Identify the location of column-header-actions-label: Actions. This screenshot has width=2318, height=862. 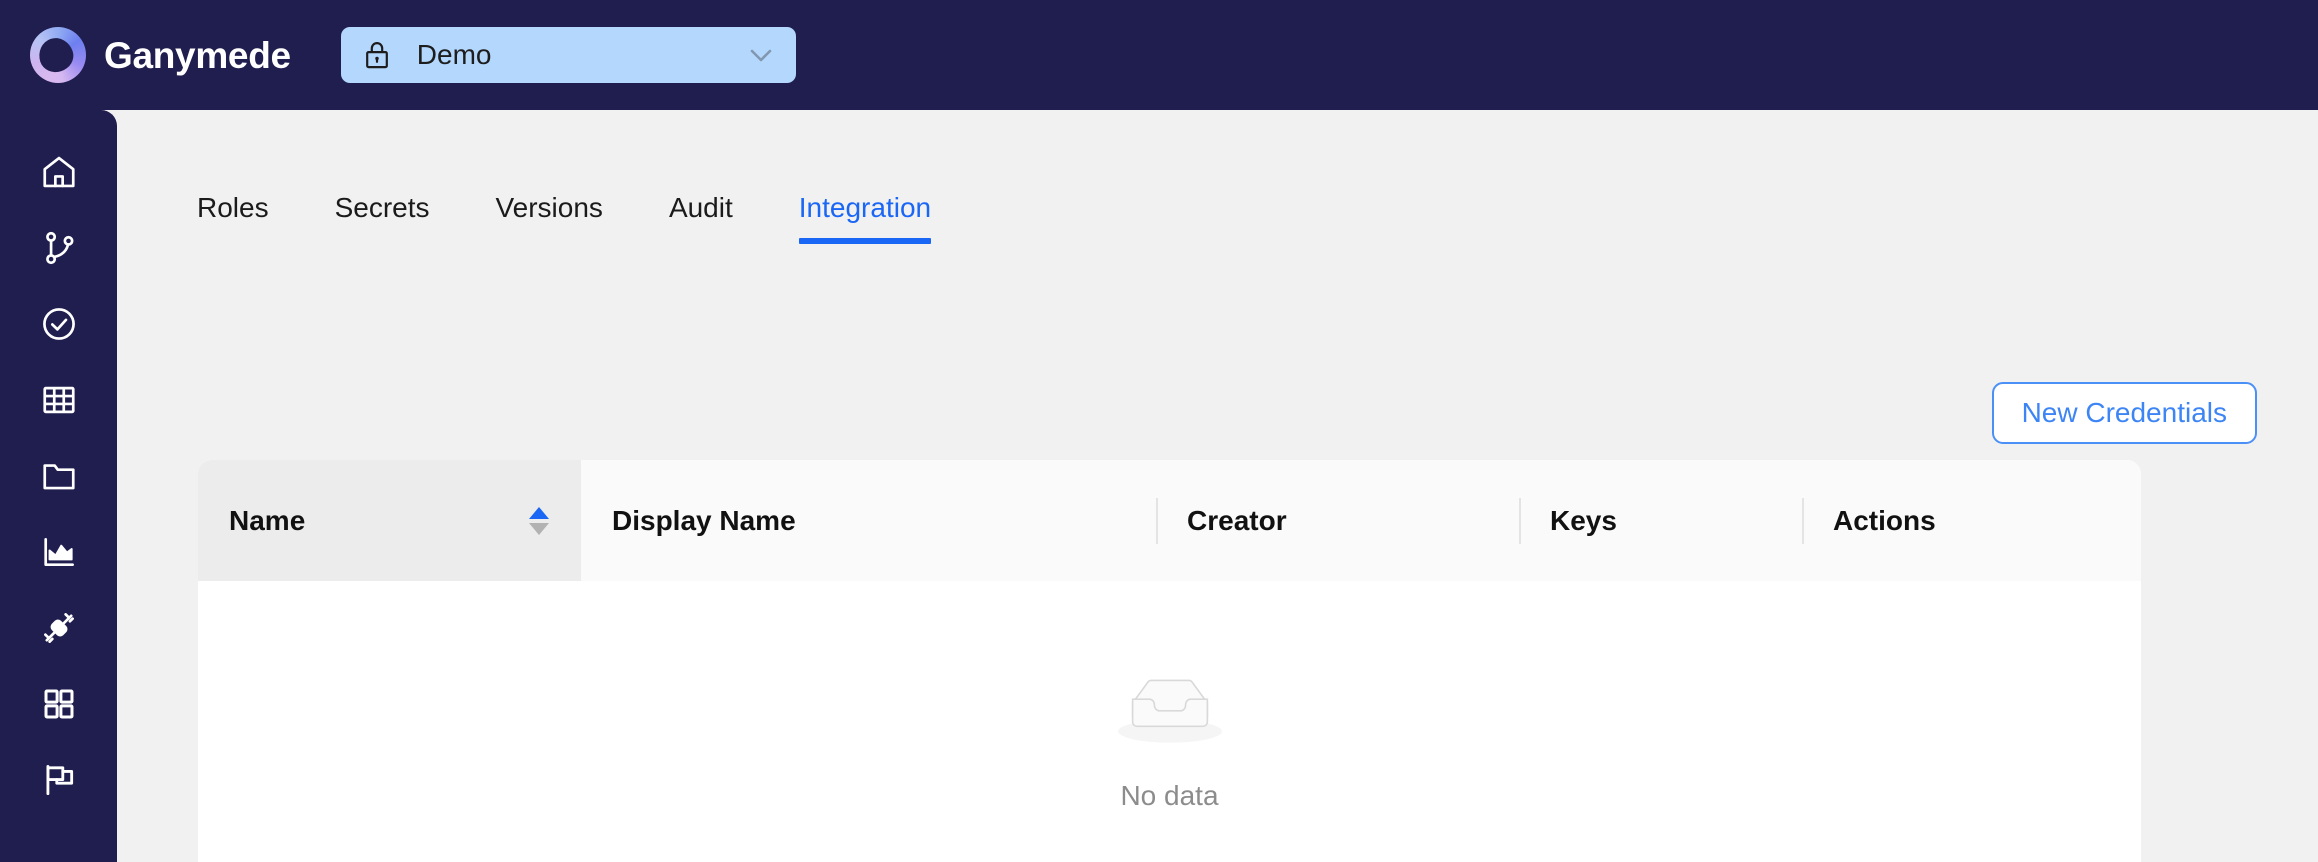
(1884, 520).